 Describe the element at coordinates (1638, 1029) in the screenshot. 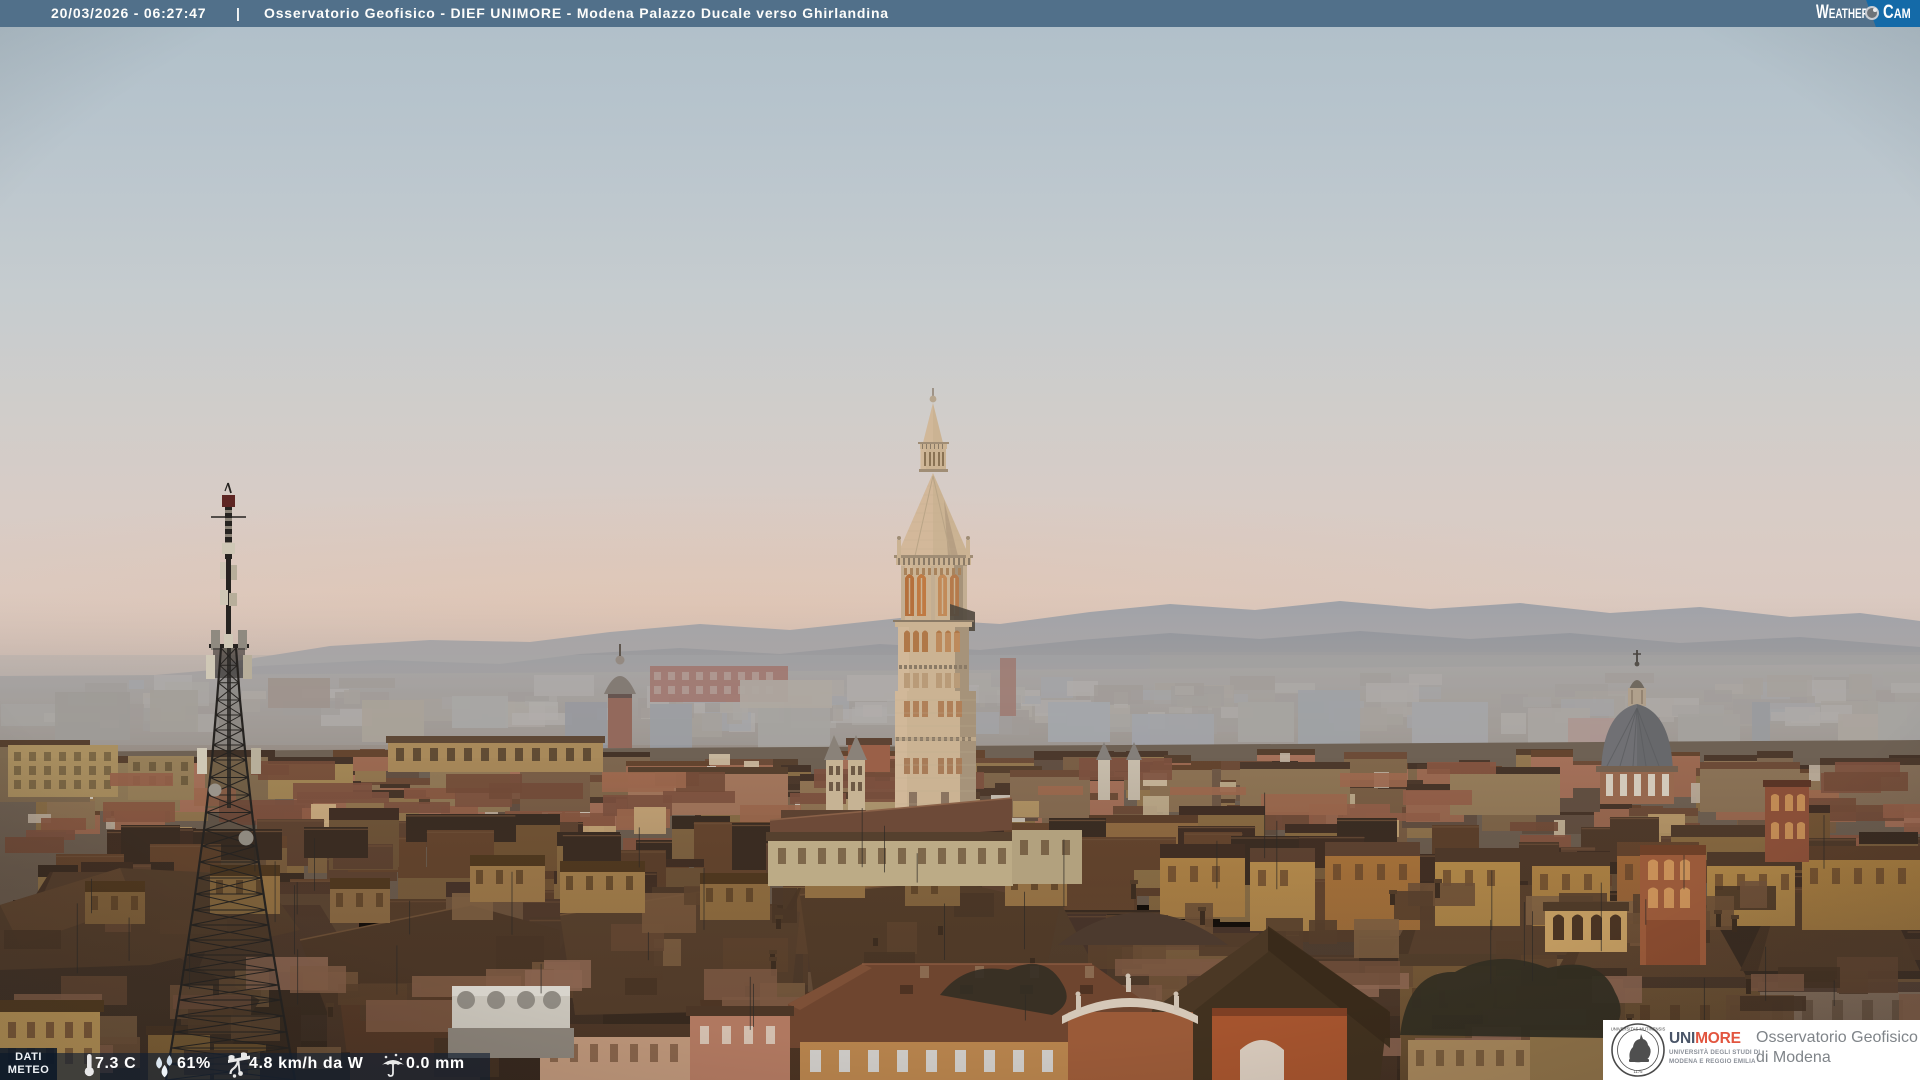

I see `svg-text: UNIVERSITAS MUTINENSIS` at that location.